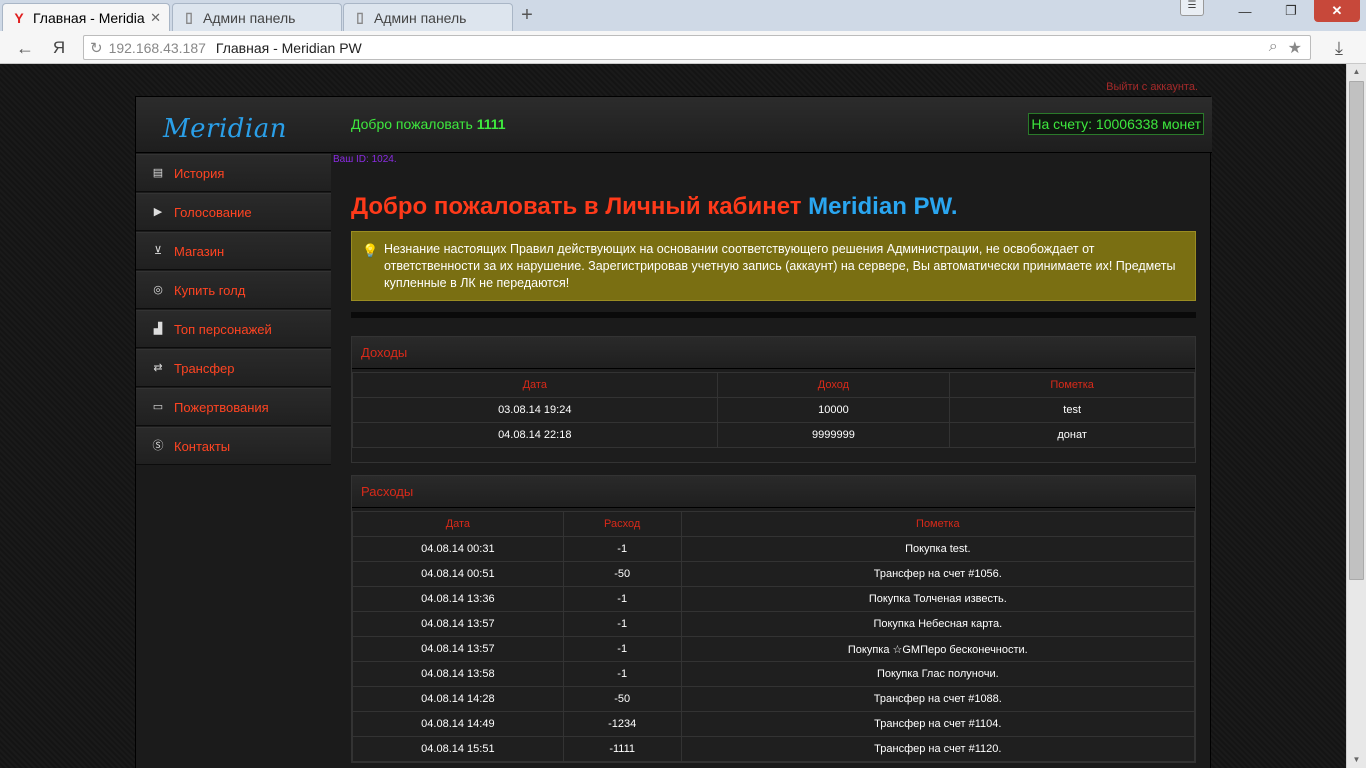  Describe the element at coordinates (938, 649) in the screenshot. I see `expense-cell-note: Покупка ☆GMПеро бесконечности.` at that location.